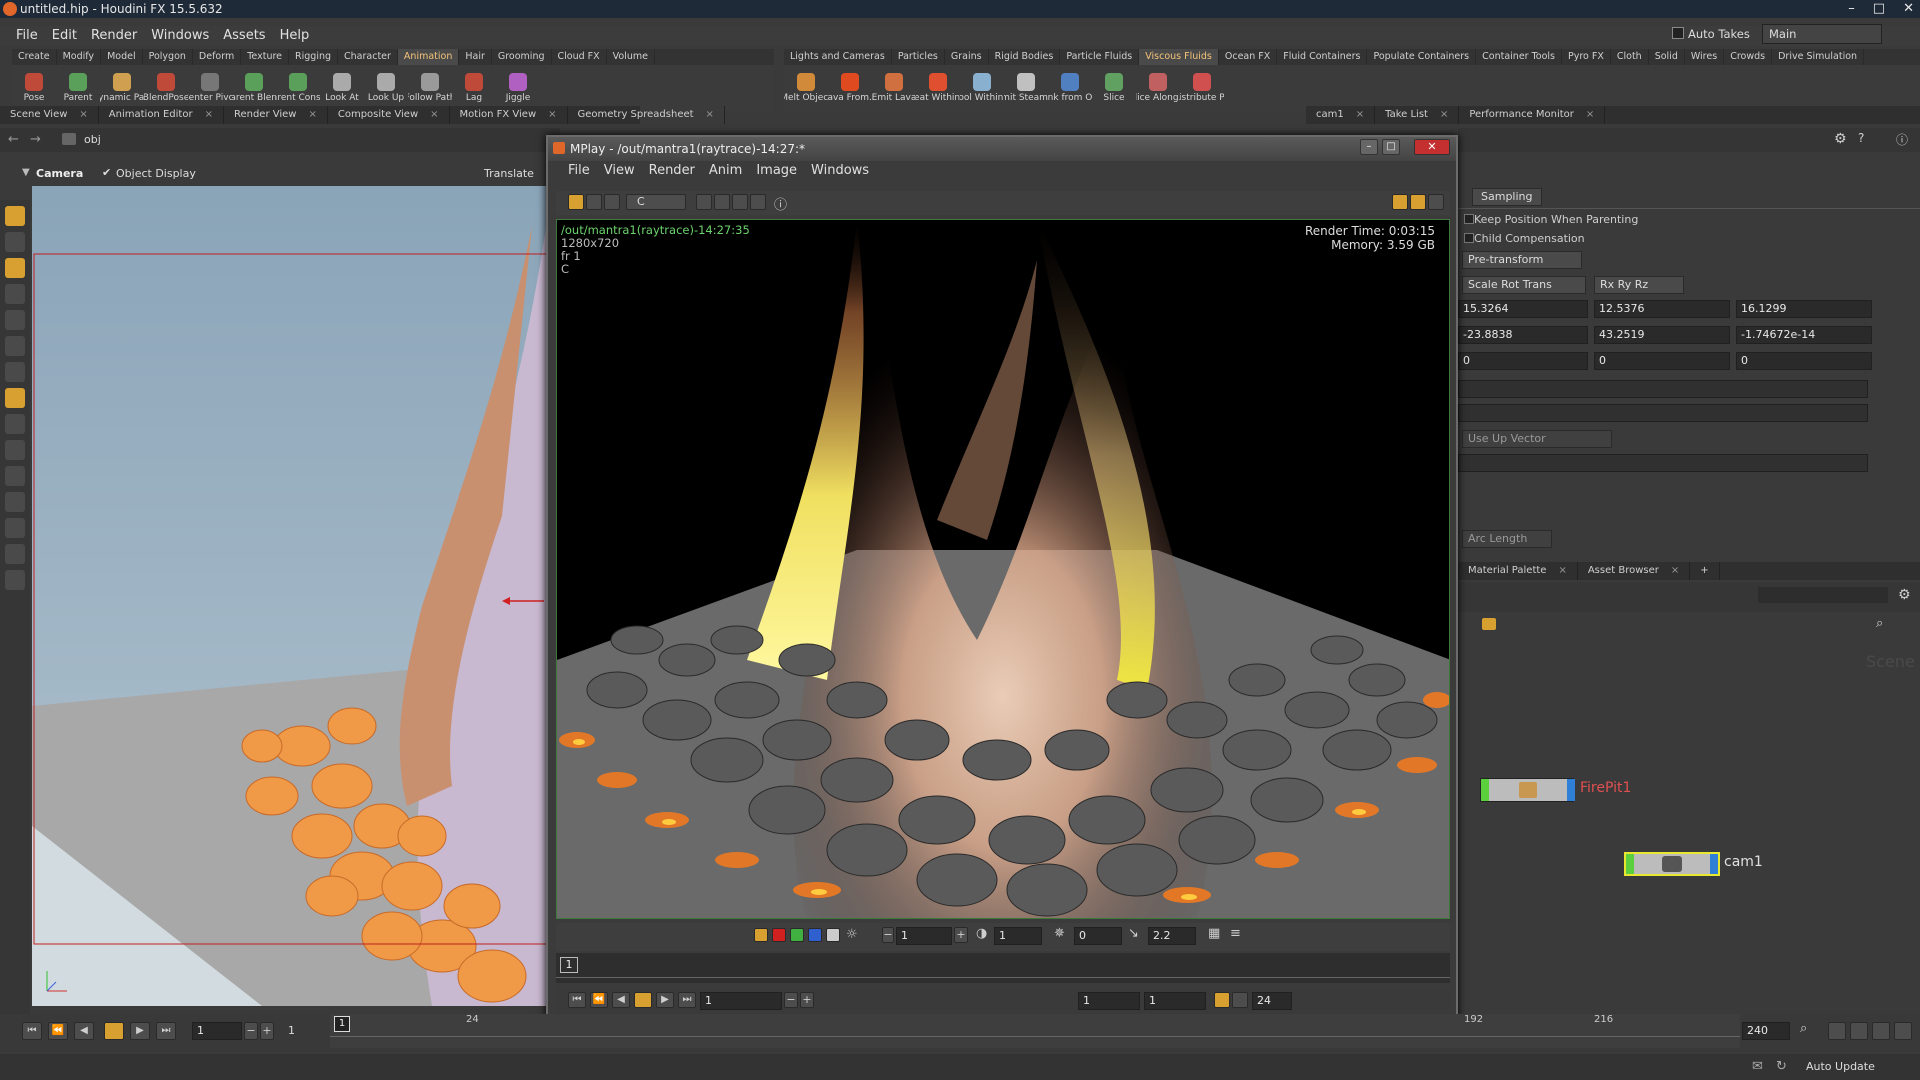 The height and width of the screenshot is (1080, 1920). Describe the element at coordinates (1436, 202) in the screenshot. I see `layout-quad-icon` at that location.